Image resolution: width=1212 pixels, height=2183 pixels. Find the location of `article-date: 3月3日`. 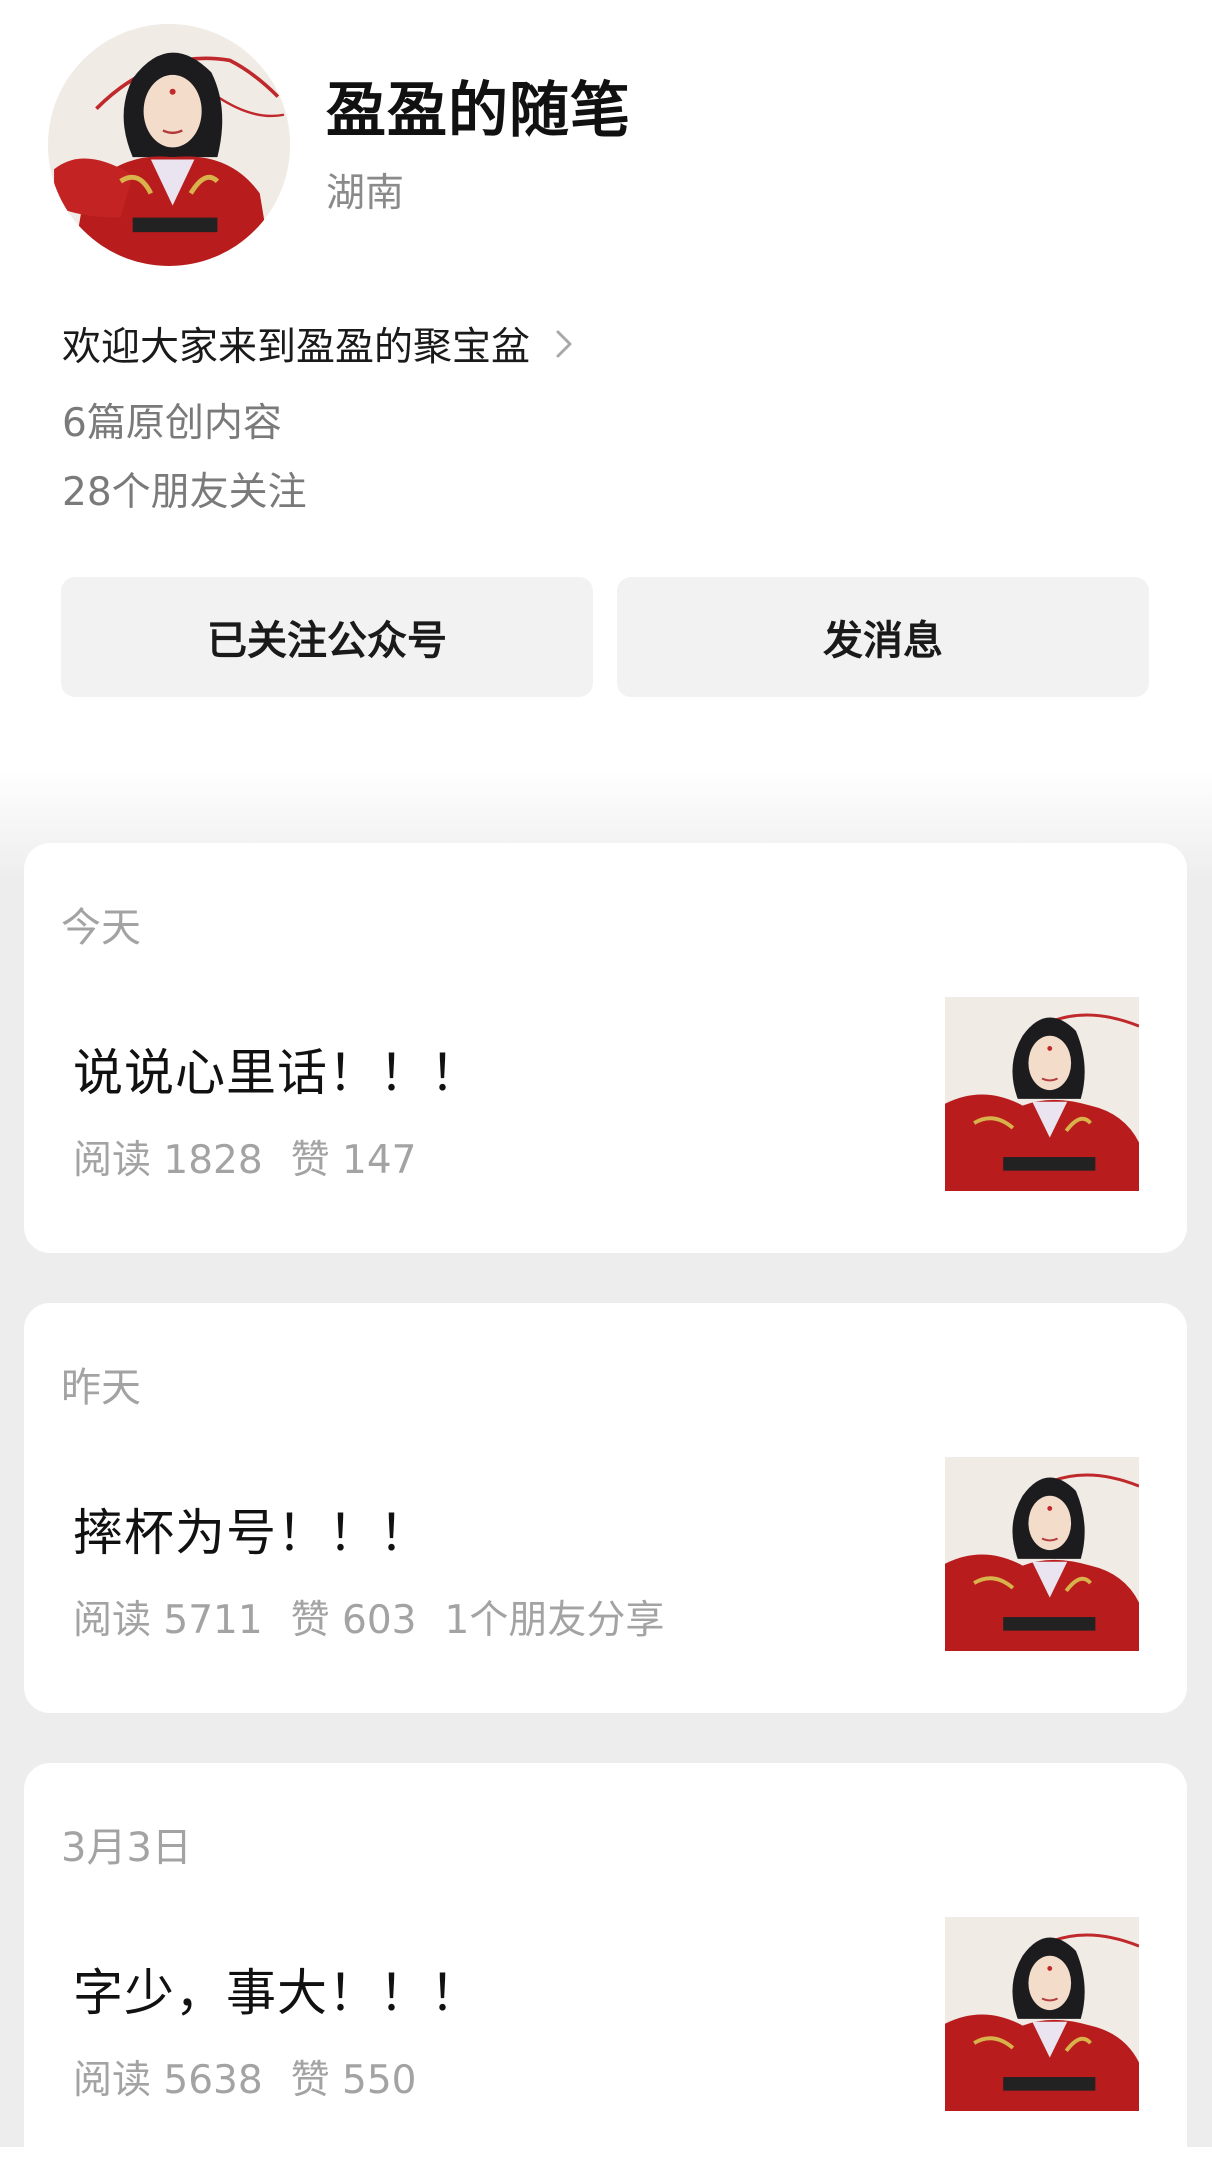

article-date: 3月3日 is located at coordinates (126, 1848).